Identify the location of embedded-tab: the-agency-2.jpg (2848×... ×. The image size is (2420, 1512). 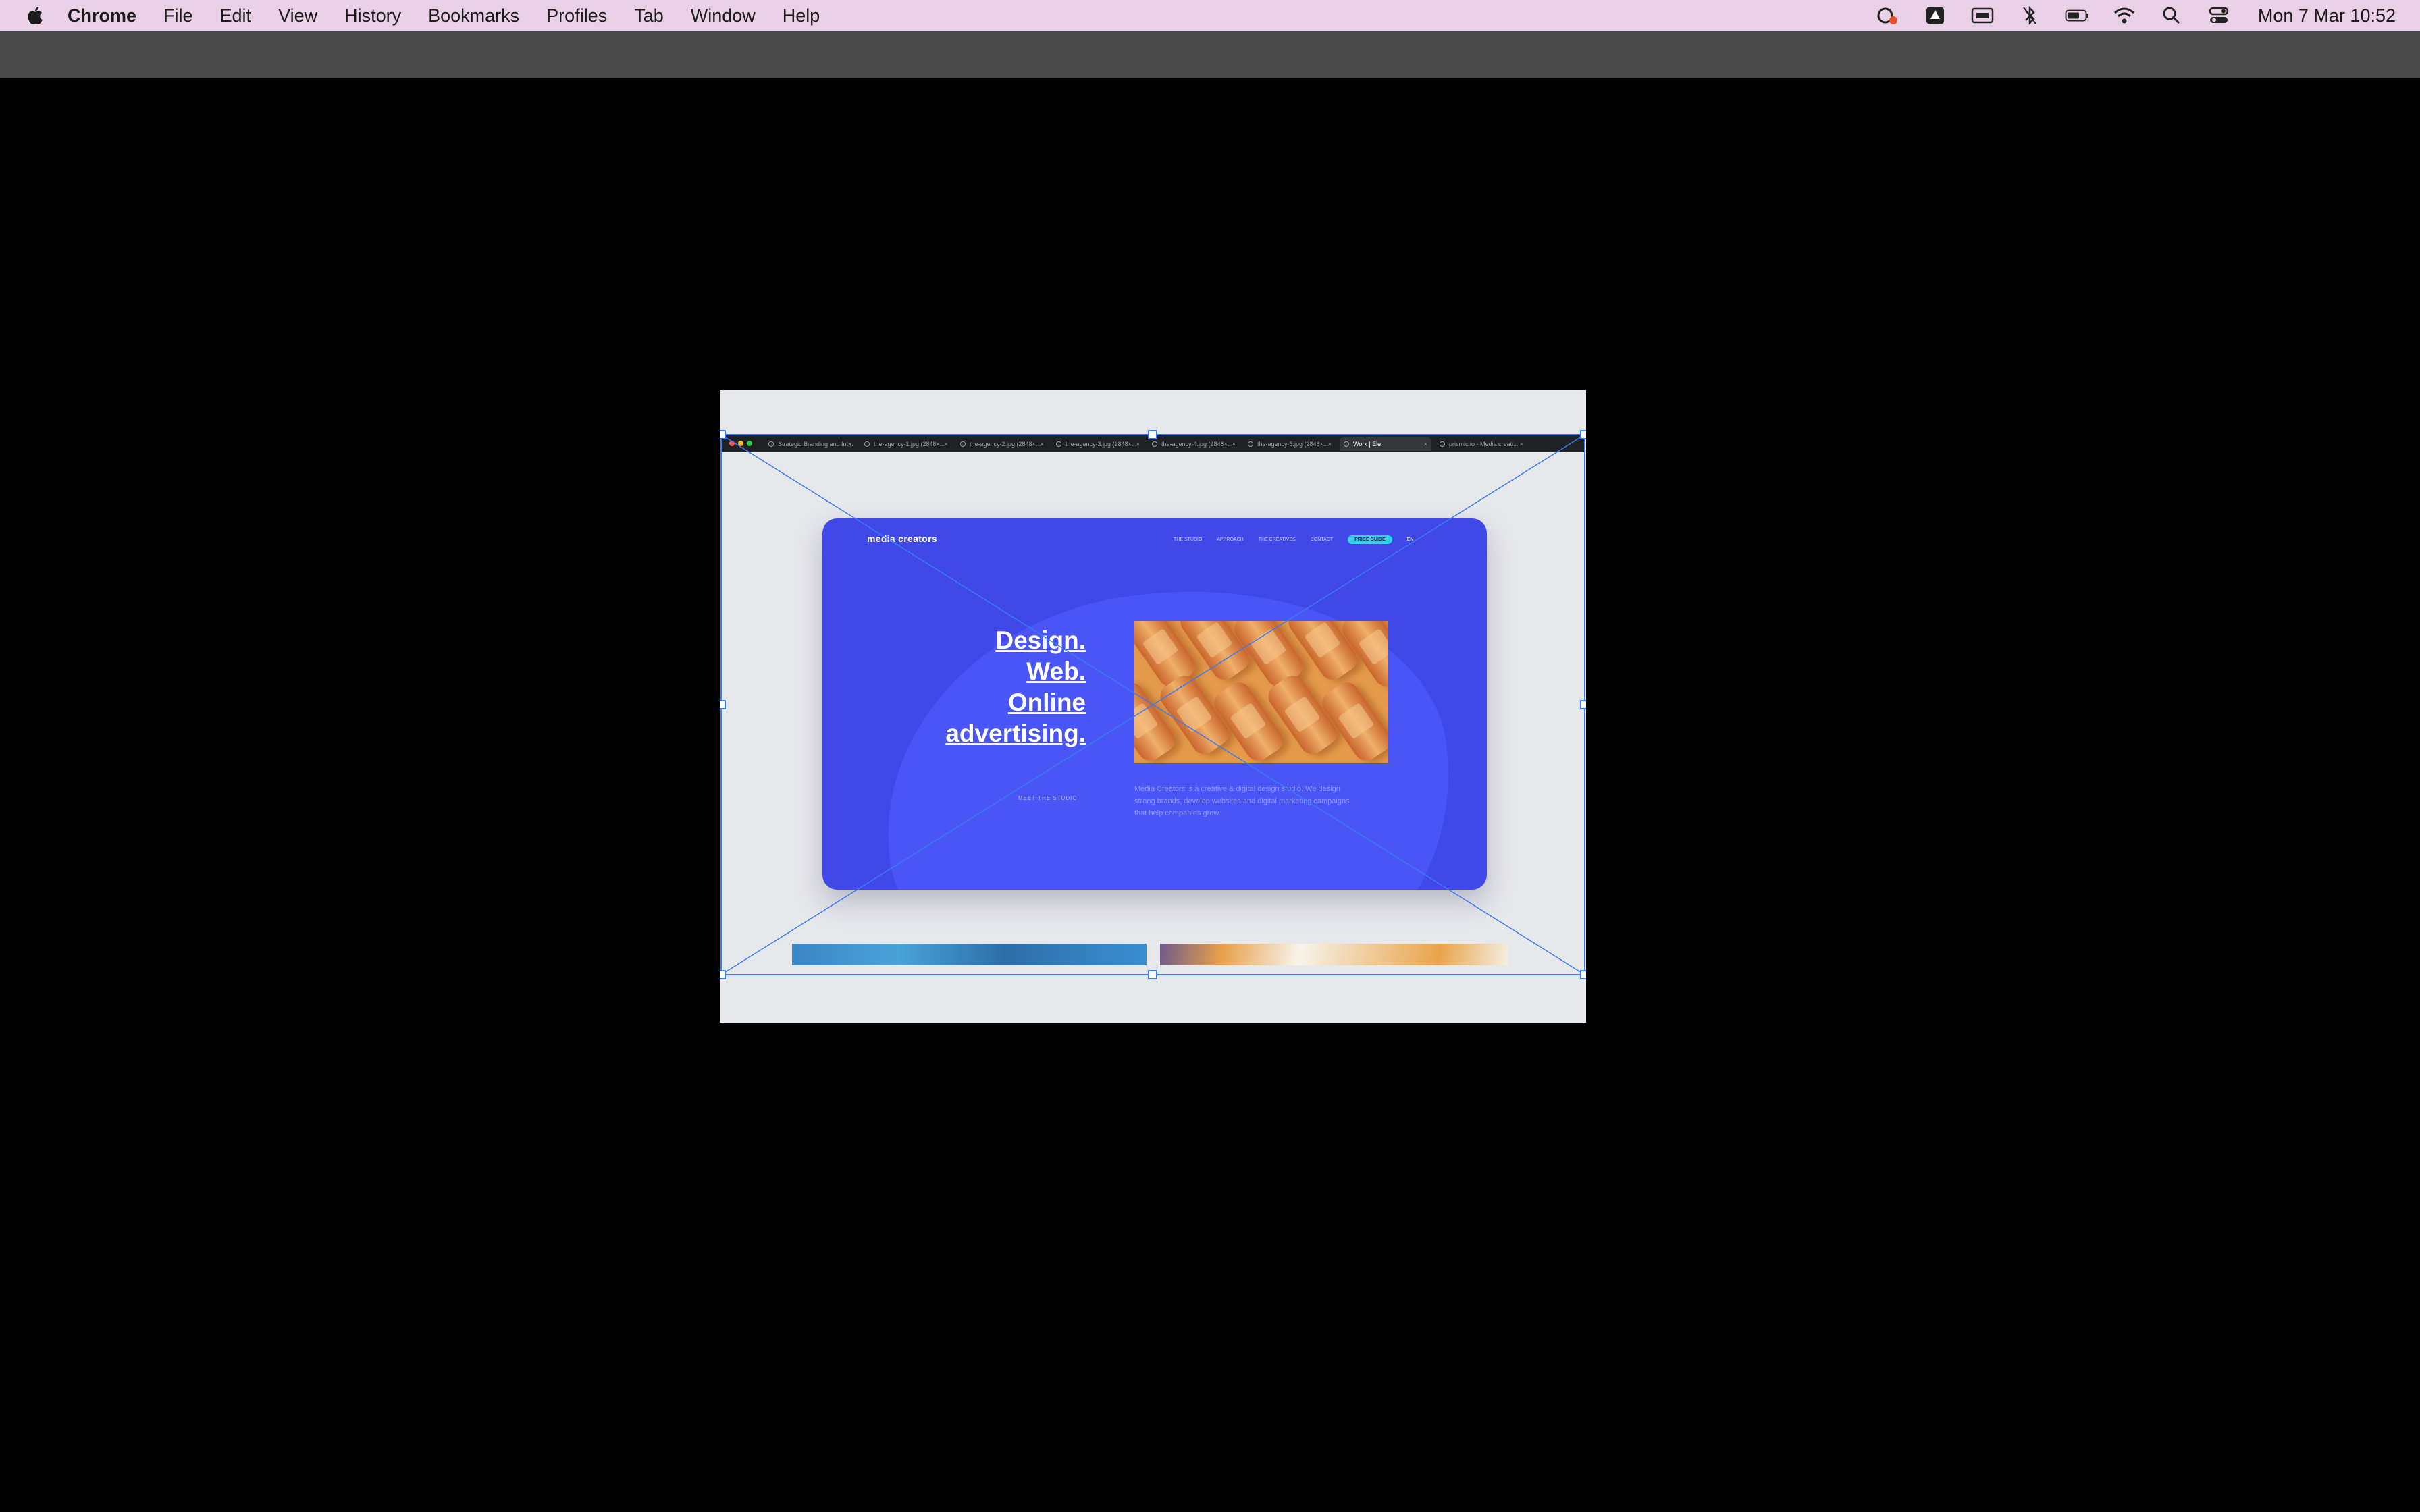
(1002, 444).